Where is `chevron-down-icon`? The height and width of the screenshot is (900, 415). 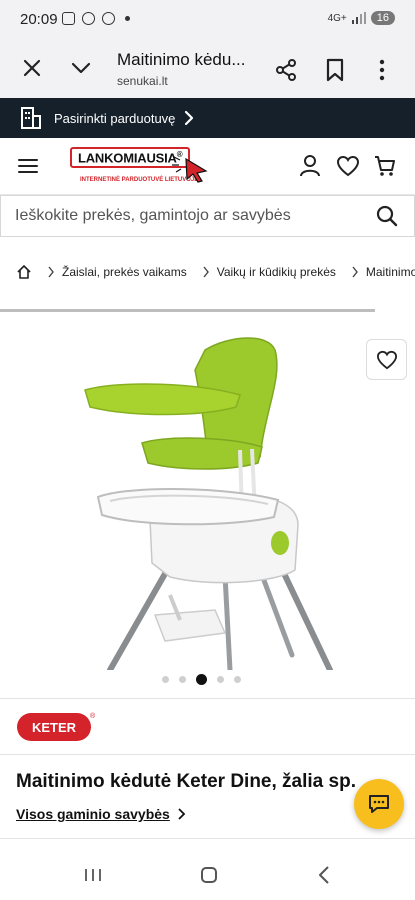
chevron-down-icon is located at coordinates (81, 68).